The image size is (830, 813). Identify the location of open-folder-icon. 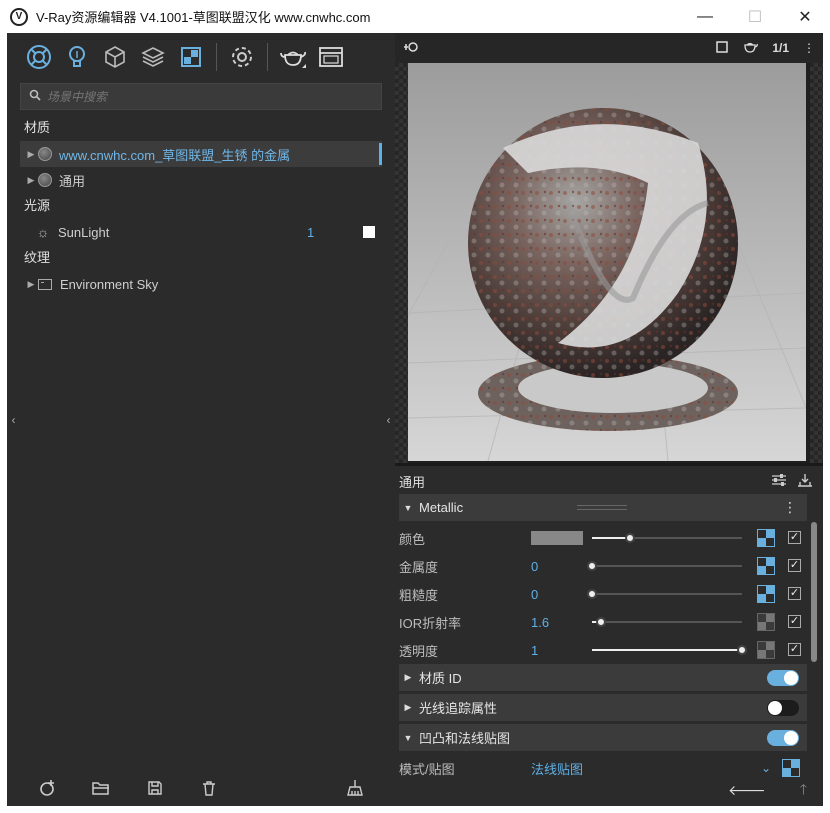
(101, 790).